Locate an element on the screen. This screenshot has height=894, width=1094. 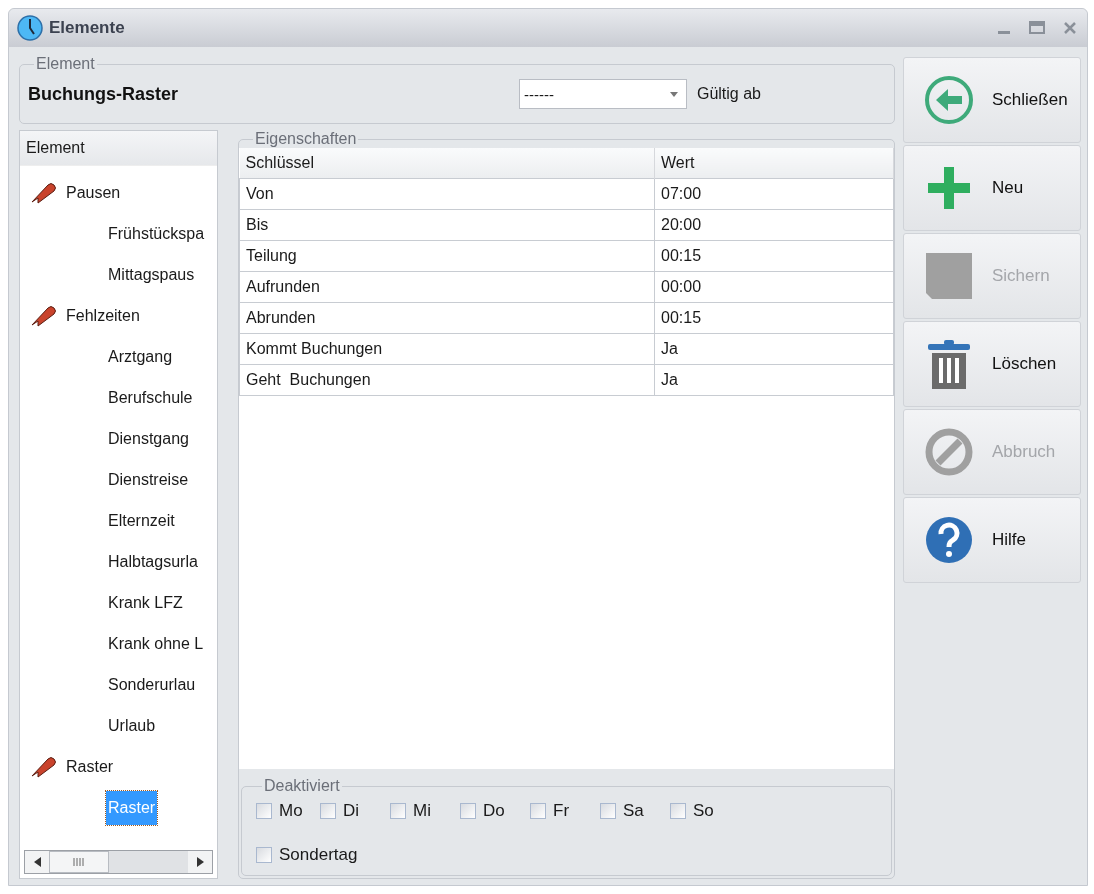
prohibited-icon is located at coordinates (949, 452).